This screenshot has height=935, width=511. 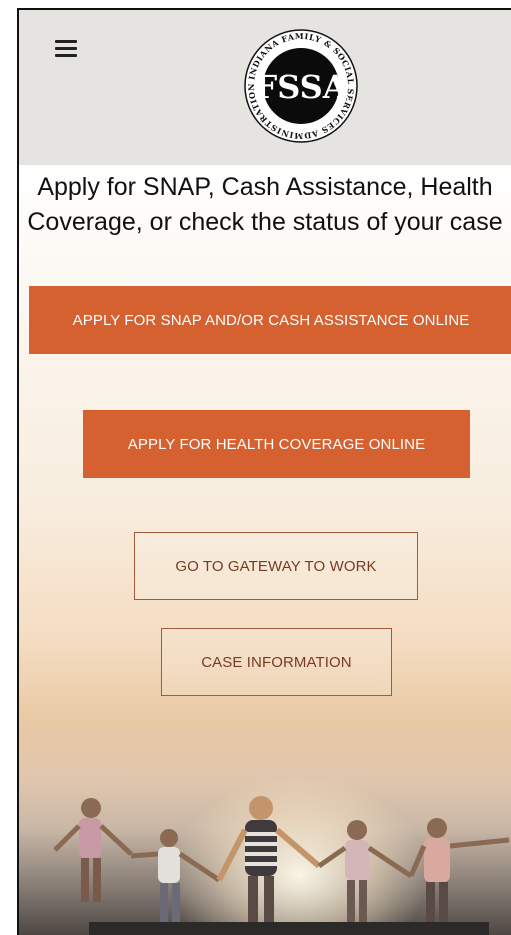 I want to click on apply-health-coverage-button: APPLY FOR HEALTH COVERAGE ONLINE, so click(x=276, y=444).